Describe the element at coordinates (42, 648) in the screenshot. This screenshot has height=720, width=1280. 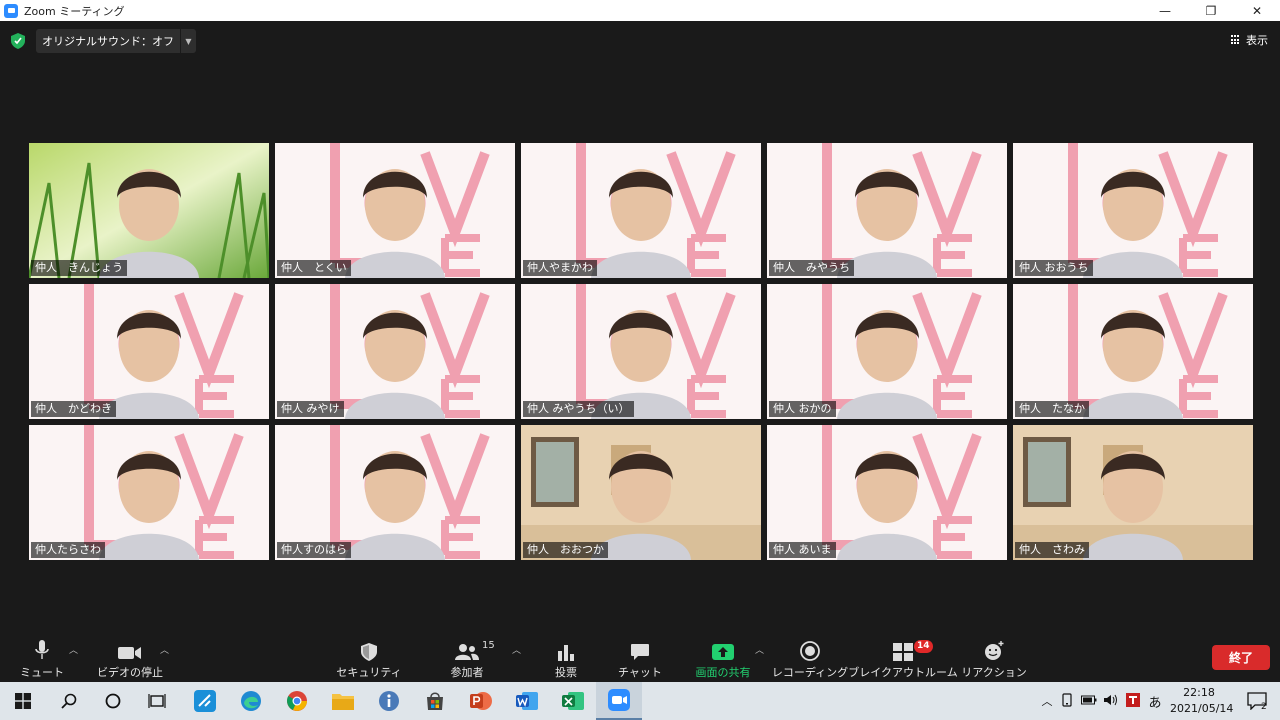
I see `microphone-icon` at that location.